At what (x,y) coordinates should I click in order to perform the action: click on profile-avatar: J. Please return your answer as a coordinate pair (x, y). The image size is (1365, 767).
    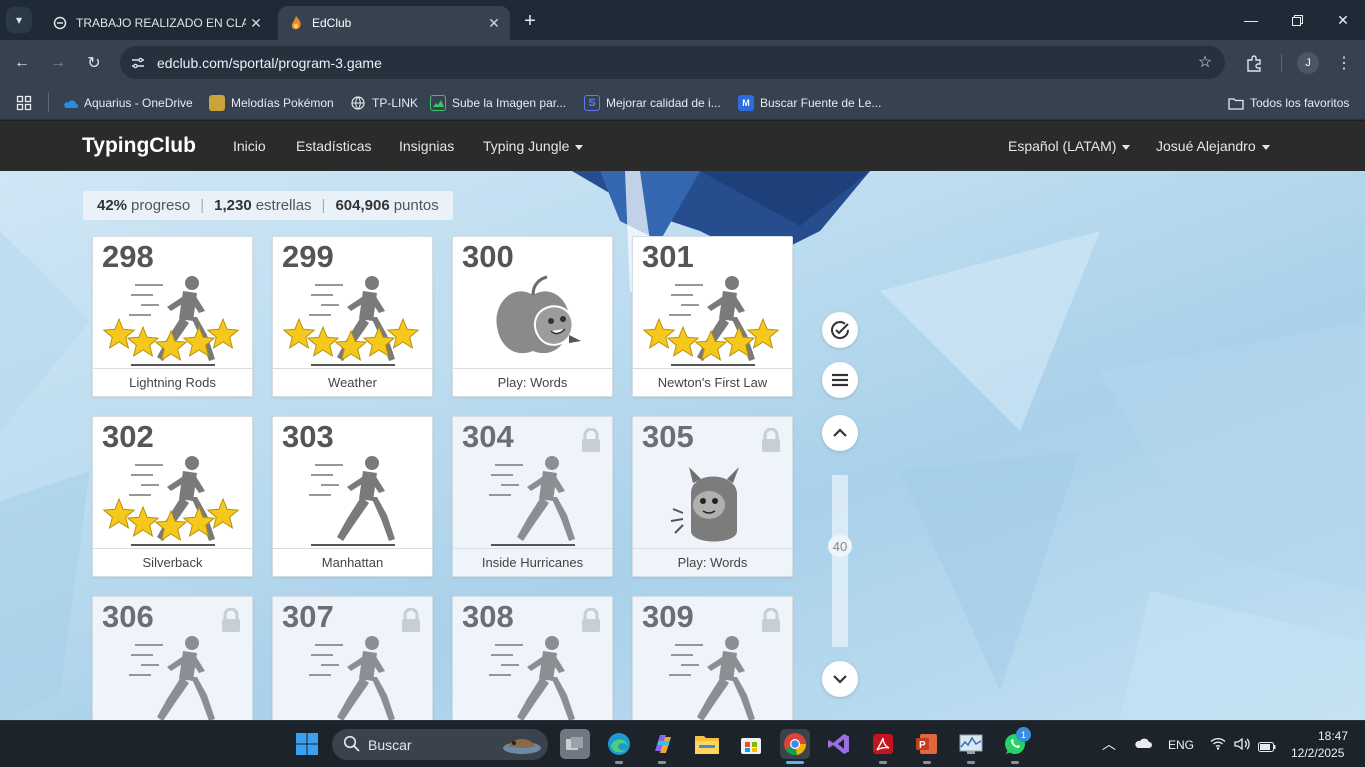
    Looking at the image, I should click on (1308, 63).